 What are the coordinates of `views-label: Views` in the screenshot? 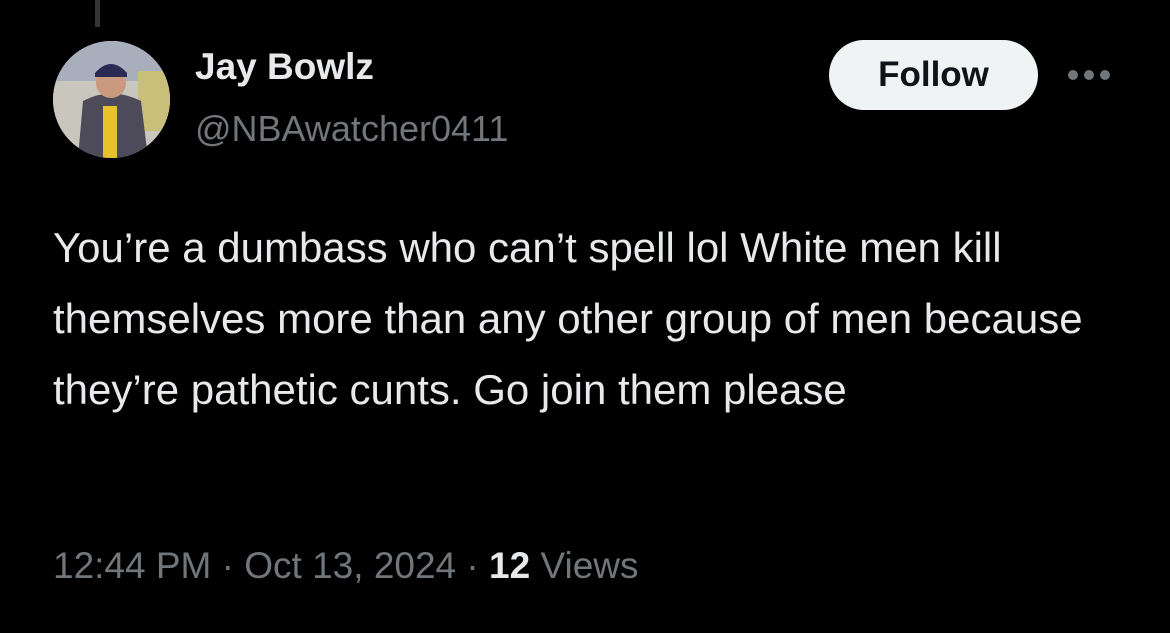 It's located at (584, 565).